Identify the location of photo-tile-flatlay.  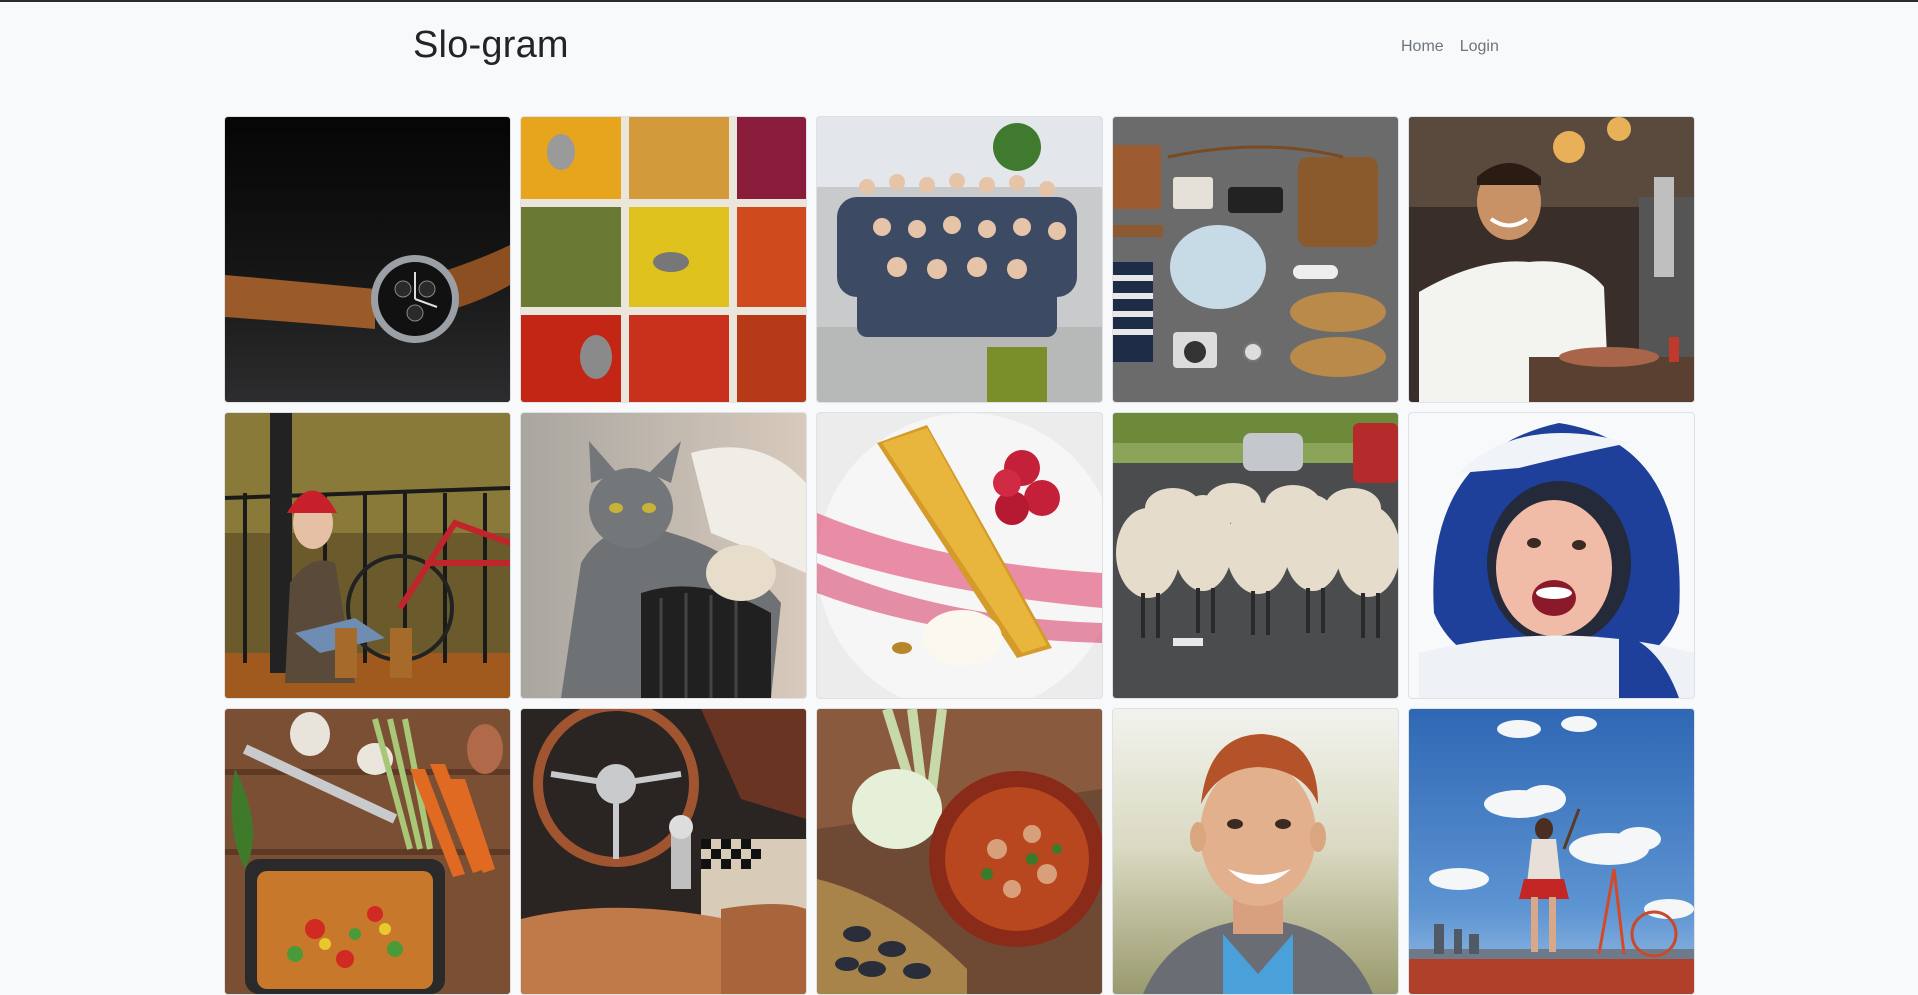
(1255, 259).